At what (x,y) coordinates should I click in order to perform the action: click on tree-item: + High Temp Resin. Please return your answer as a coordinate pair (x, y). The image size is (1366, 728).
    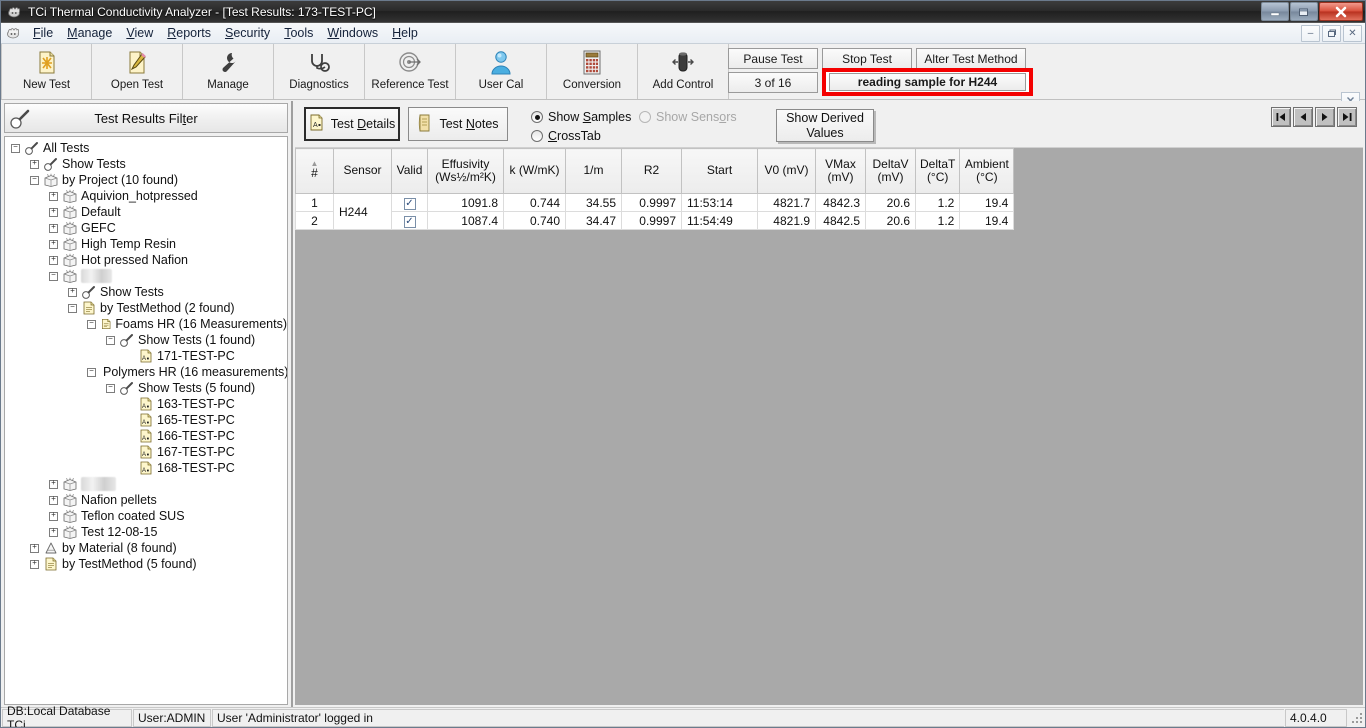
    Looking at the image, I should click on (146, 244).